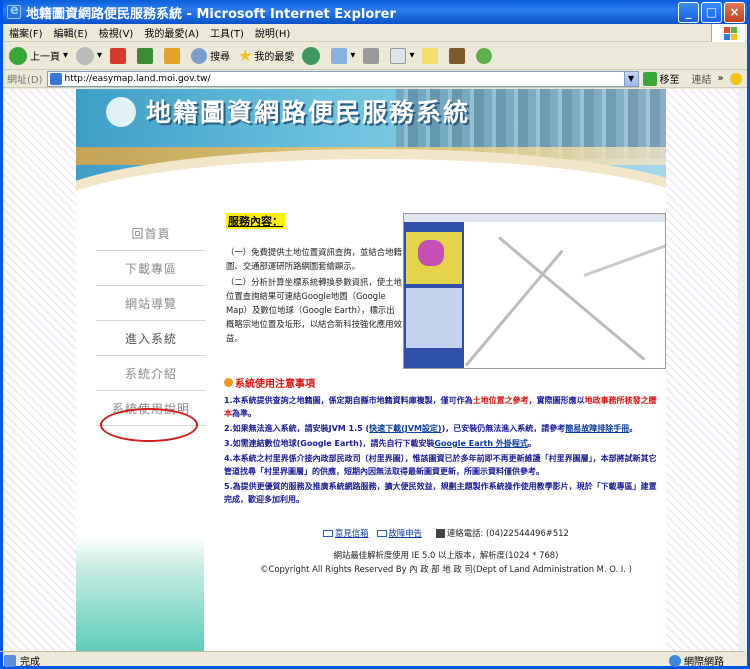 The height and width of the screenshot is (669, 750). What do you see at coordinates (85, 55) in the screenshot?
I see `forward-arrow-icon` at bounding box center [85, 55].